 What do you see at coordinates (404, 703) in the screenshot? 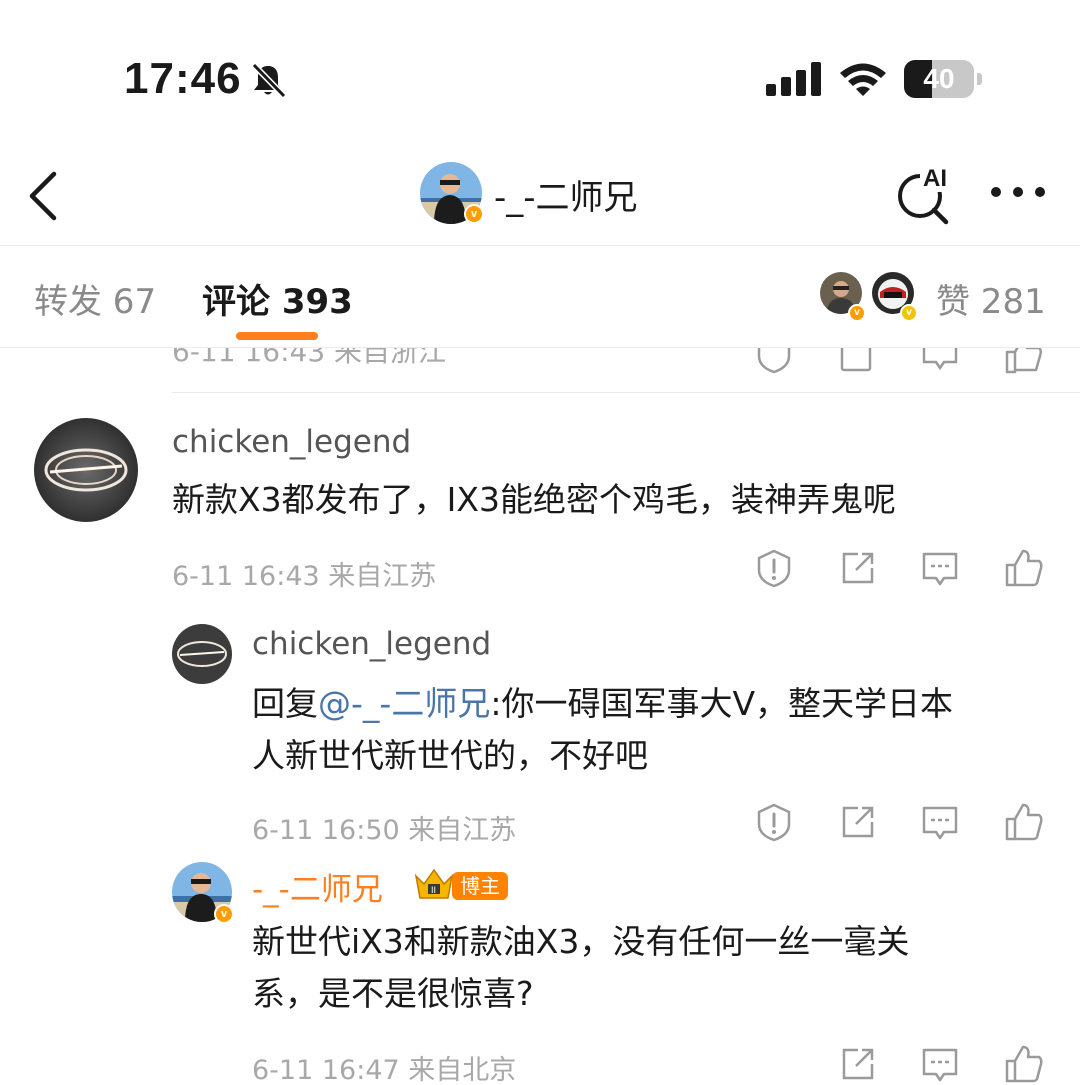
I see `mention-link: @-_-二师兄` at bounding box center [404, 703].